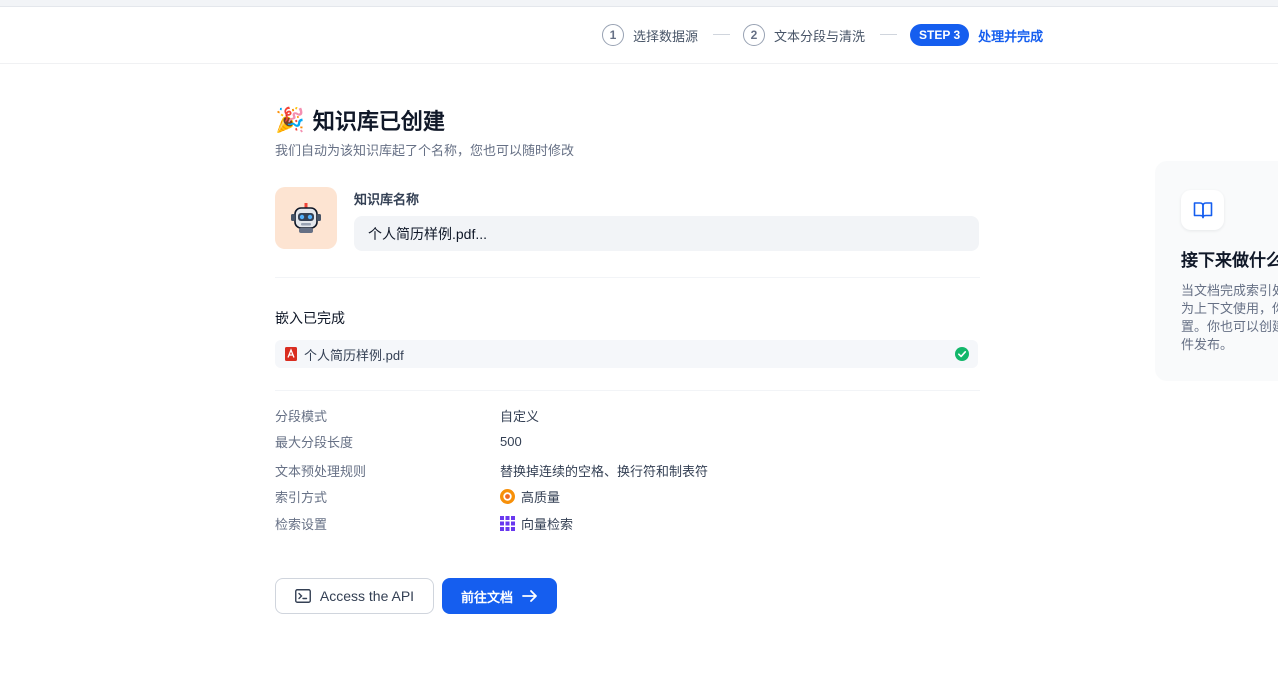  Describe the element at coordinates (1202, 210) in the screenshot. I see `book-icon` at that location.